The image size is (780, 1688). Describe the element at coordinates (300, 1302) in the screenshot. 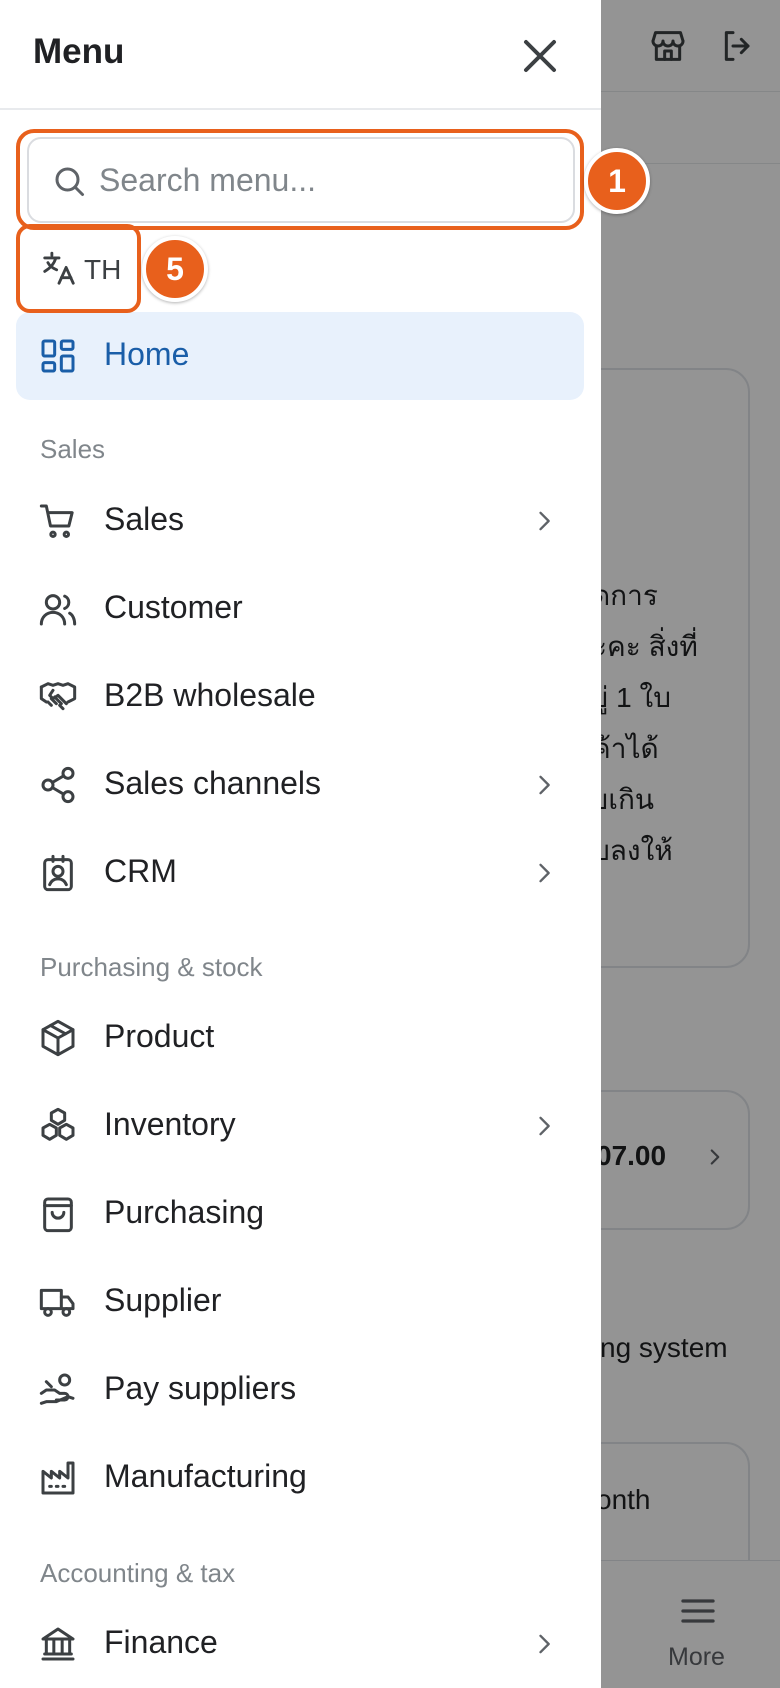

I see `nav-item-supplier: Supplier` at that location.